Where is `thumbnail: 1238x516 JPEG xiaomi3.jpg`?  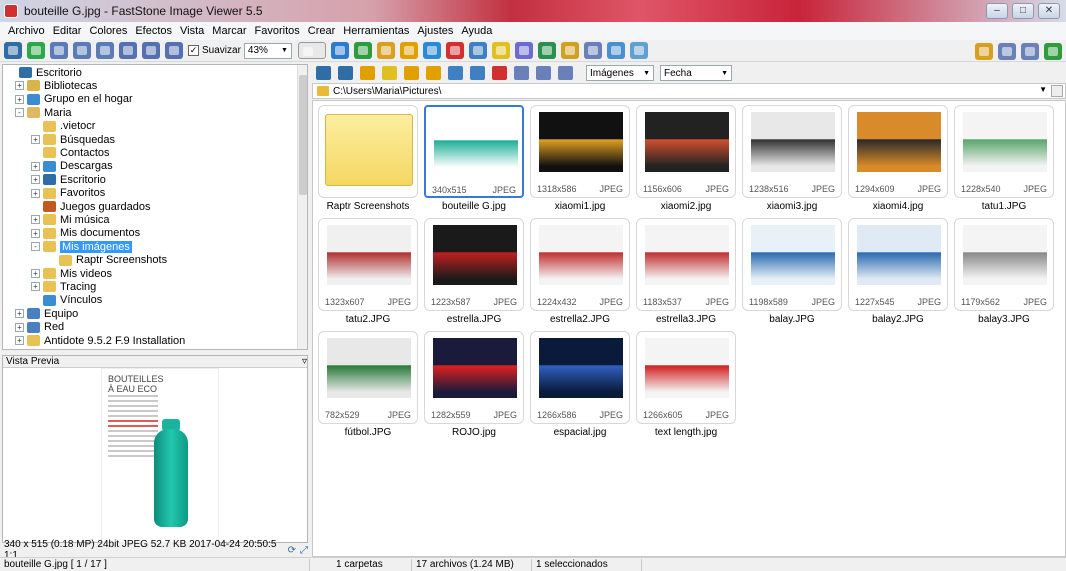 thumbnail: 1238x516 JPEG xiaomi3.jpg is located at coordinates (792, 160).